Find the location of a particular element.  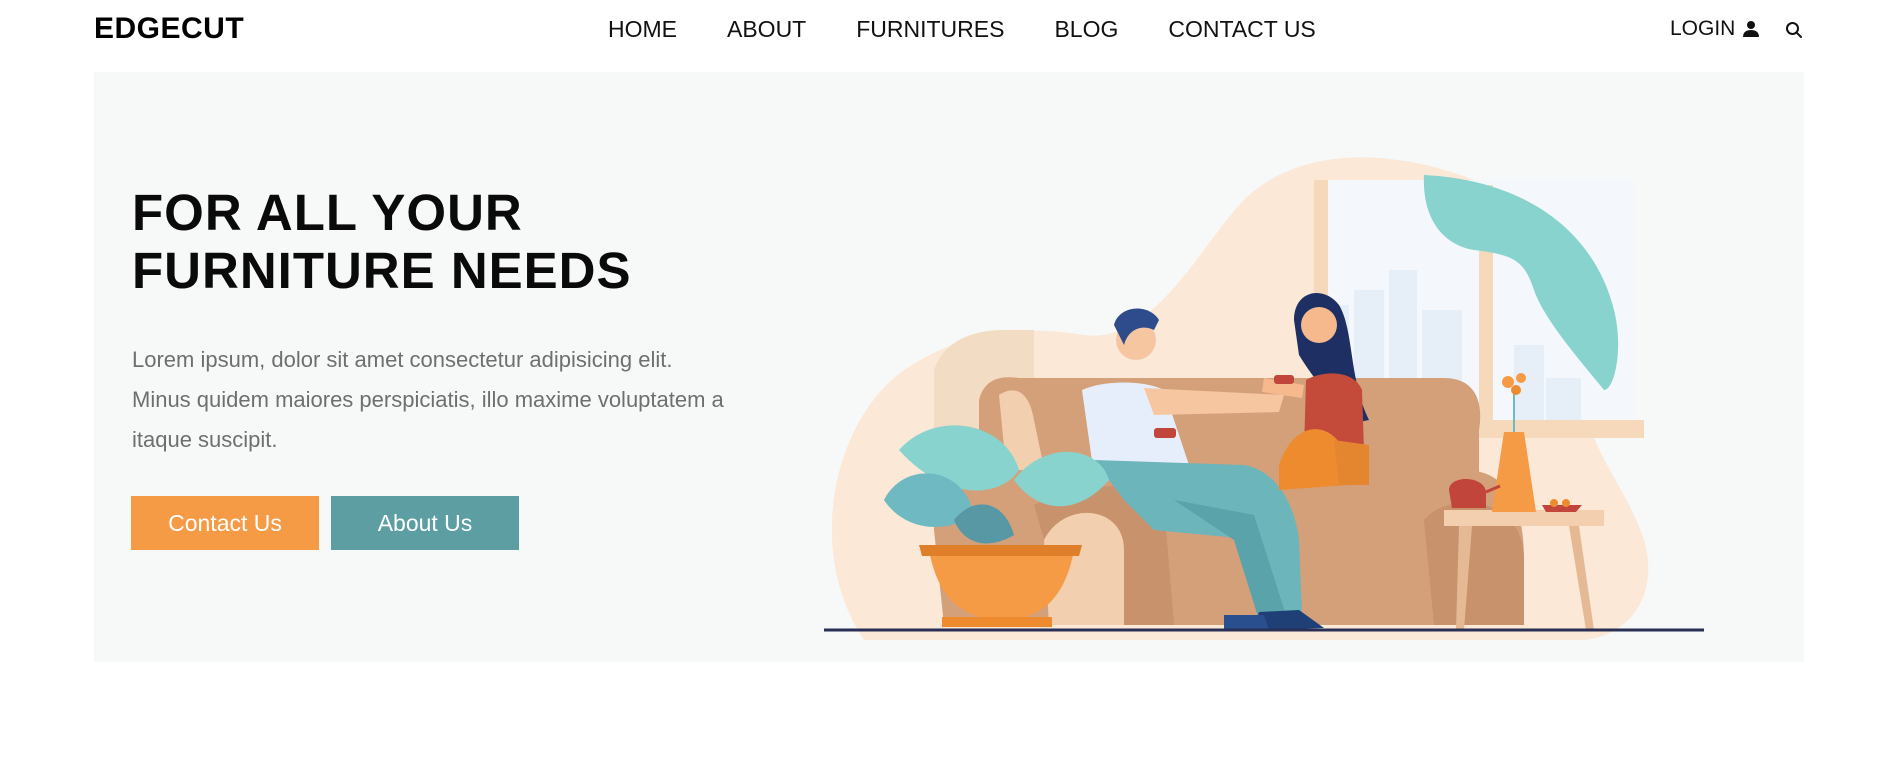

hero-title: FOR ALL YOUR FURNITURE NEEDS is located at coordinates (412, 242).